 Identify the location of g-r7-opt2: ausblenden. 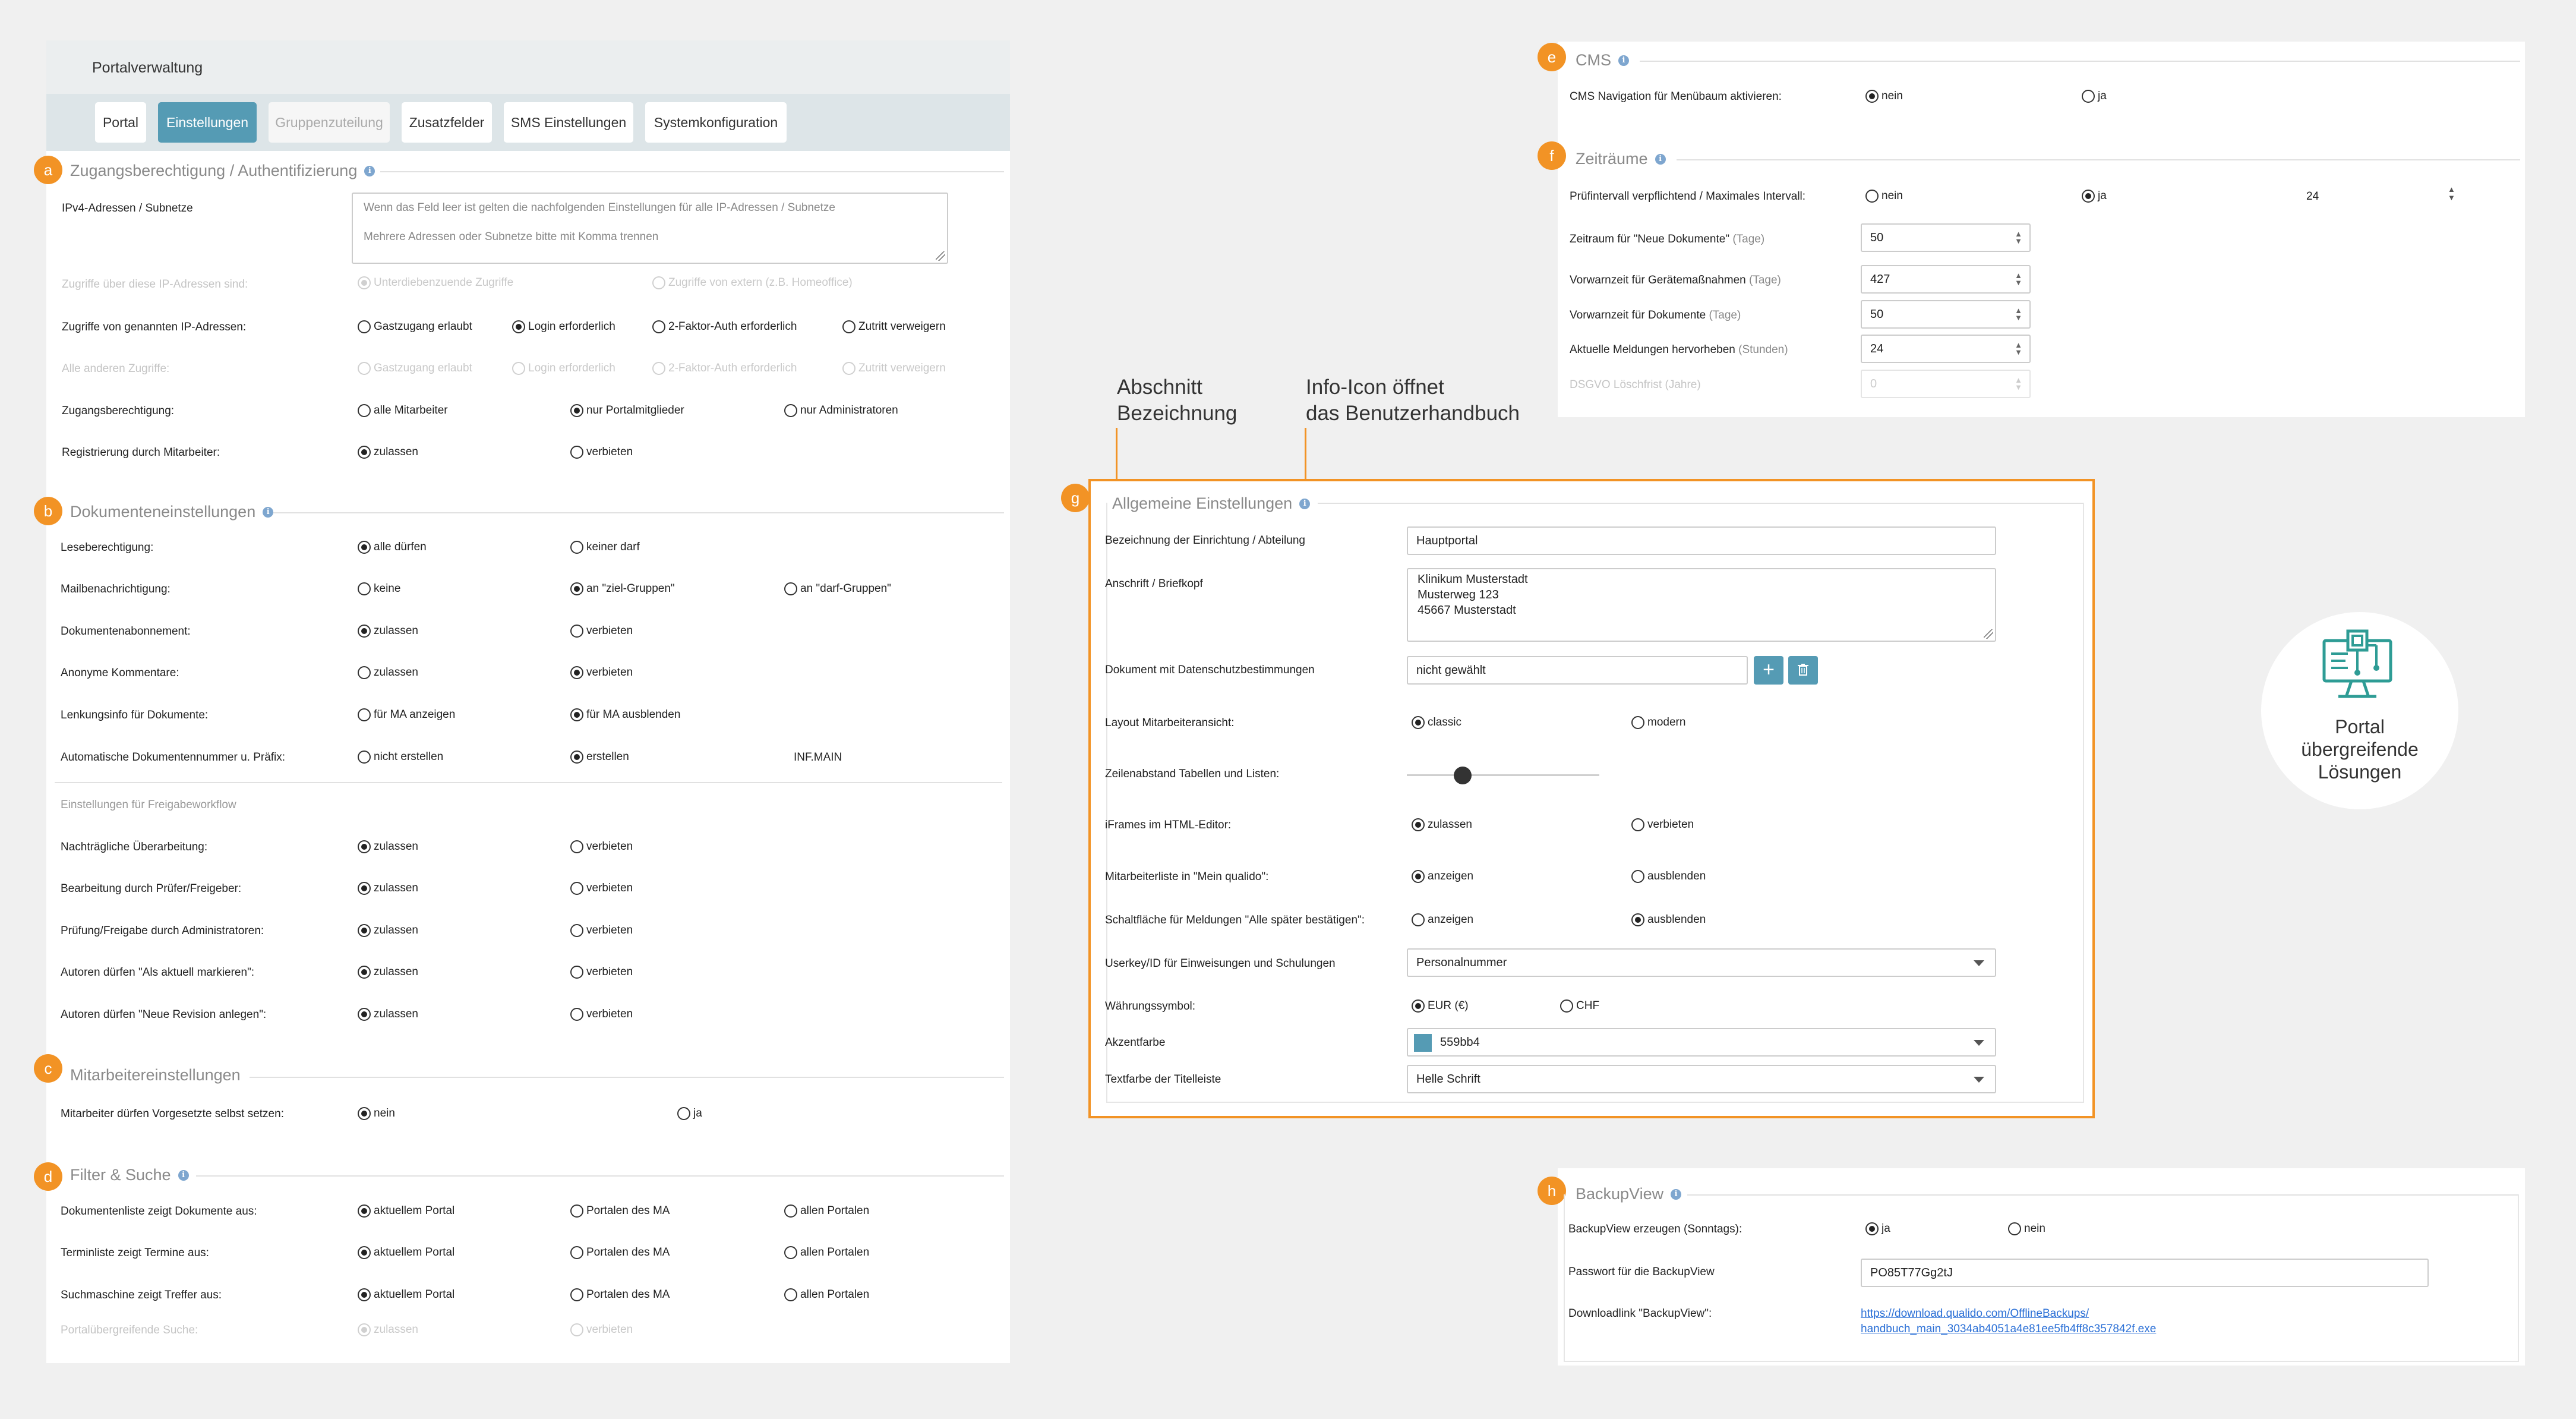
(1668, 876).